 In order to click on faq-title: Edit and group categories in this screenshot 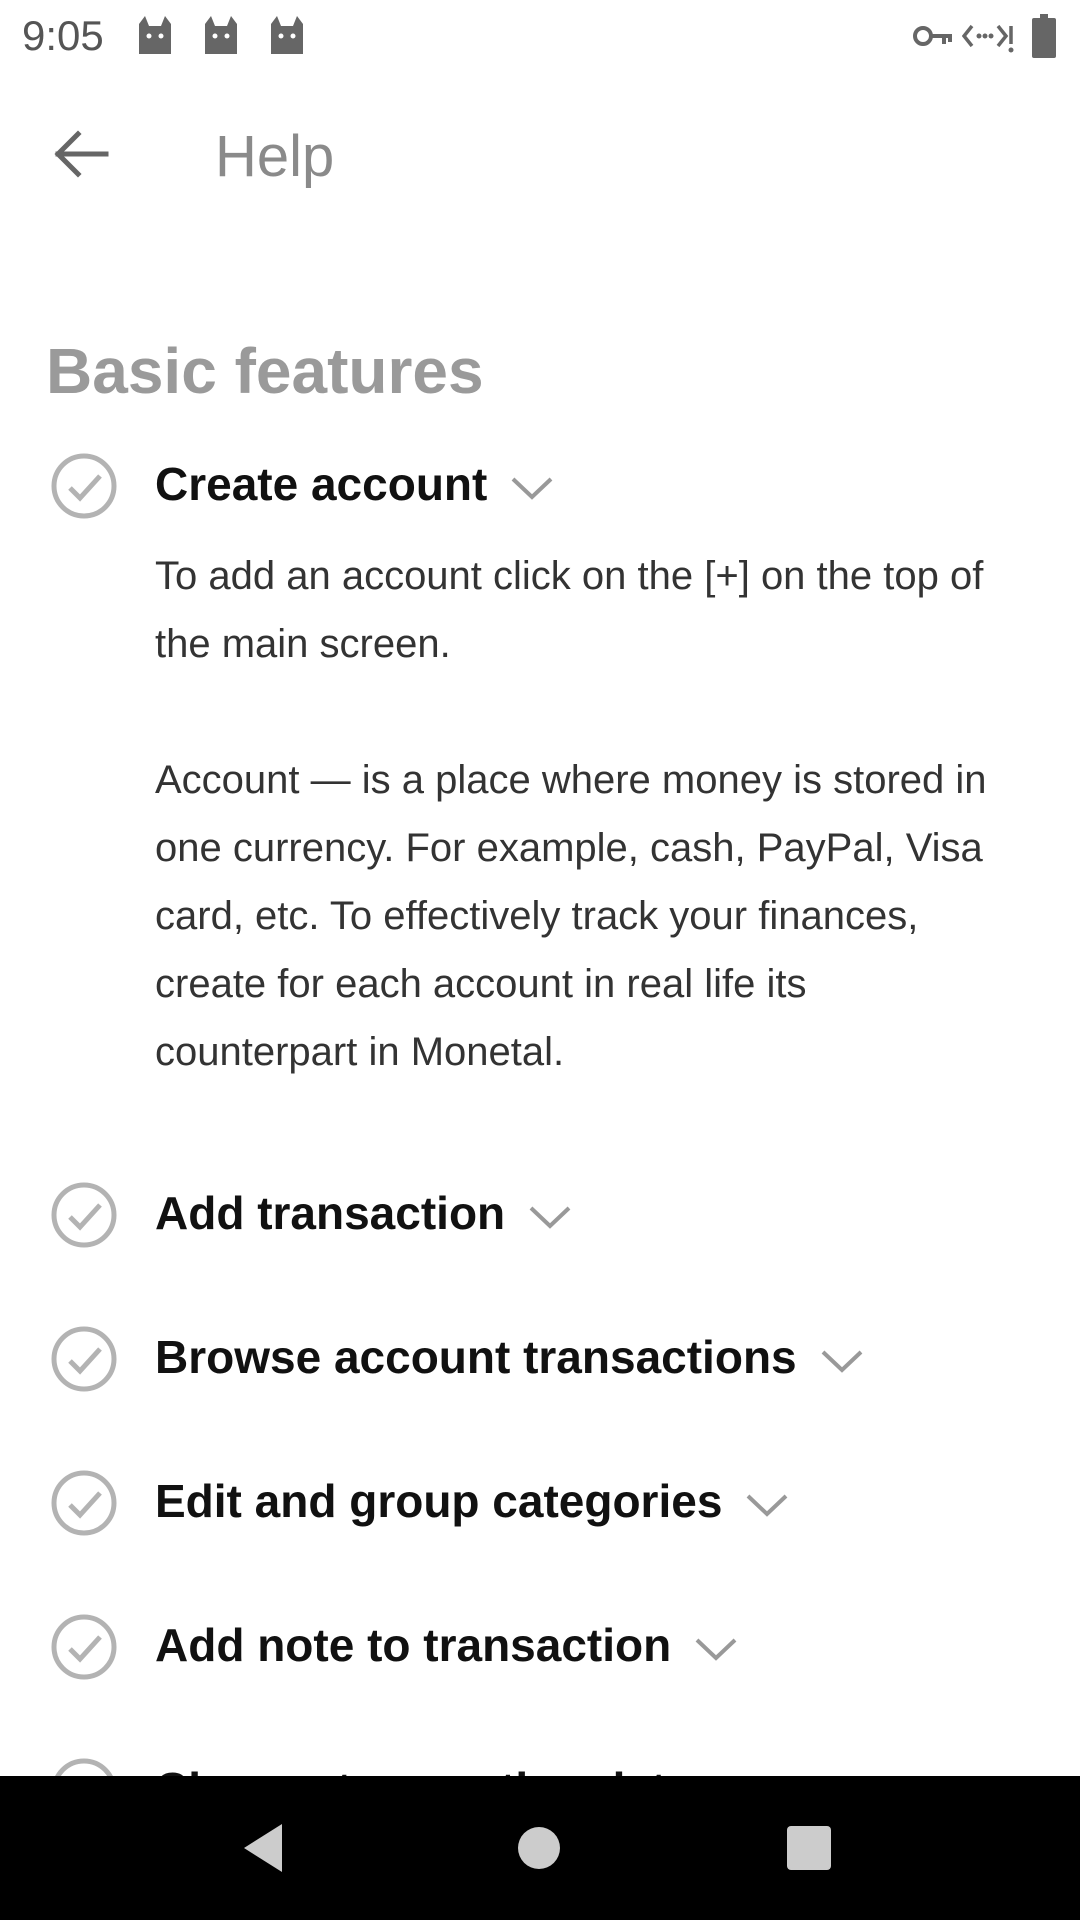, I will do `click(472, 1501)`.